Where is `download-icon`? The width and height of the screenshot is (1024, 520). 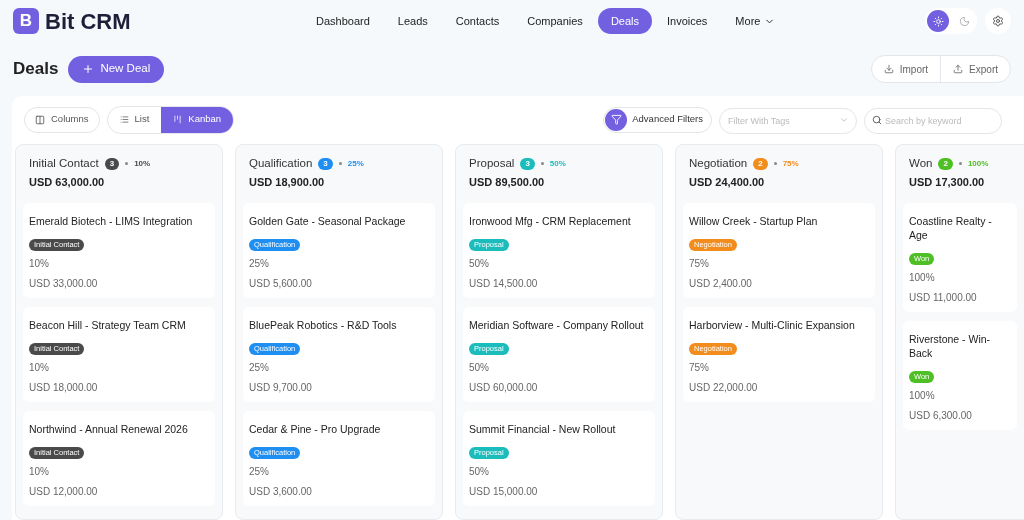
download-icon is located at coordinates (888, 69).